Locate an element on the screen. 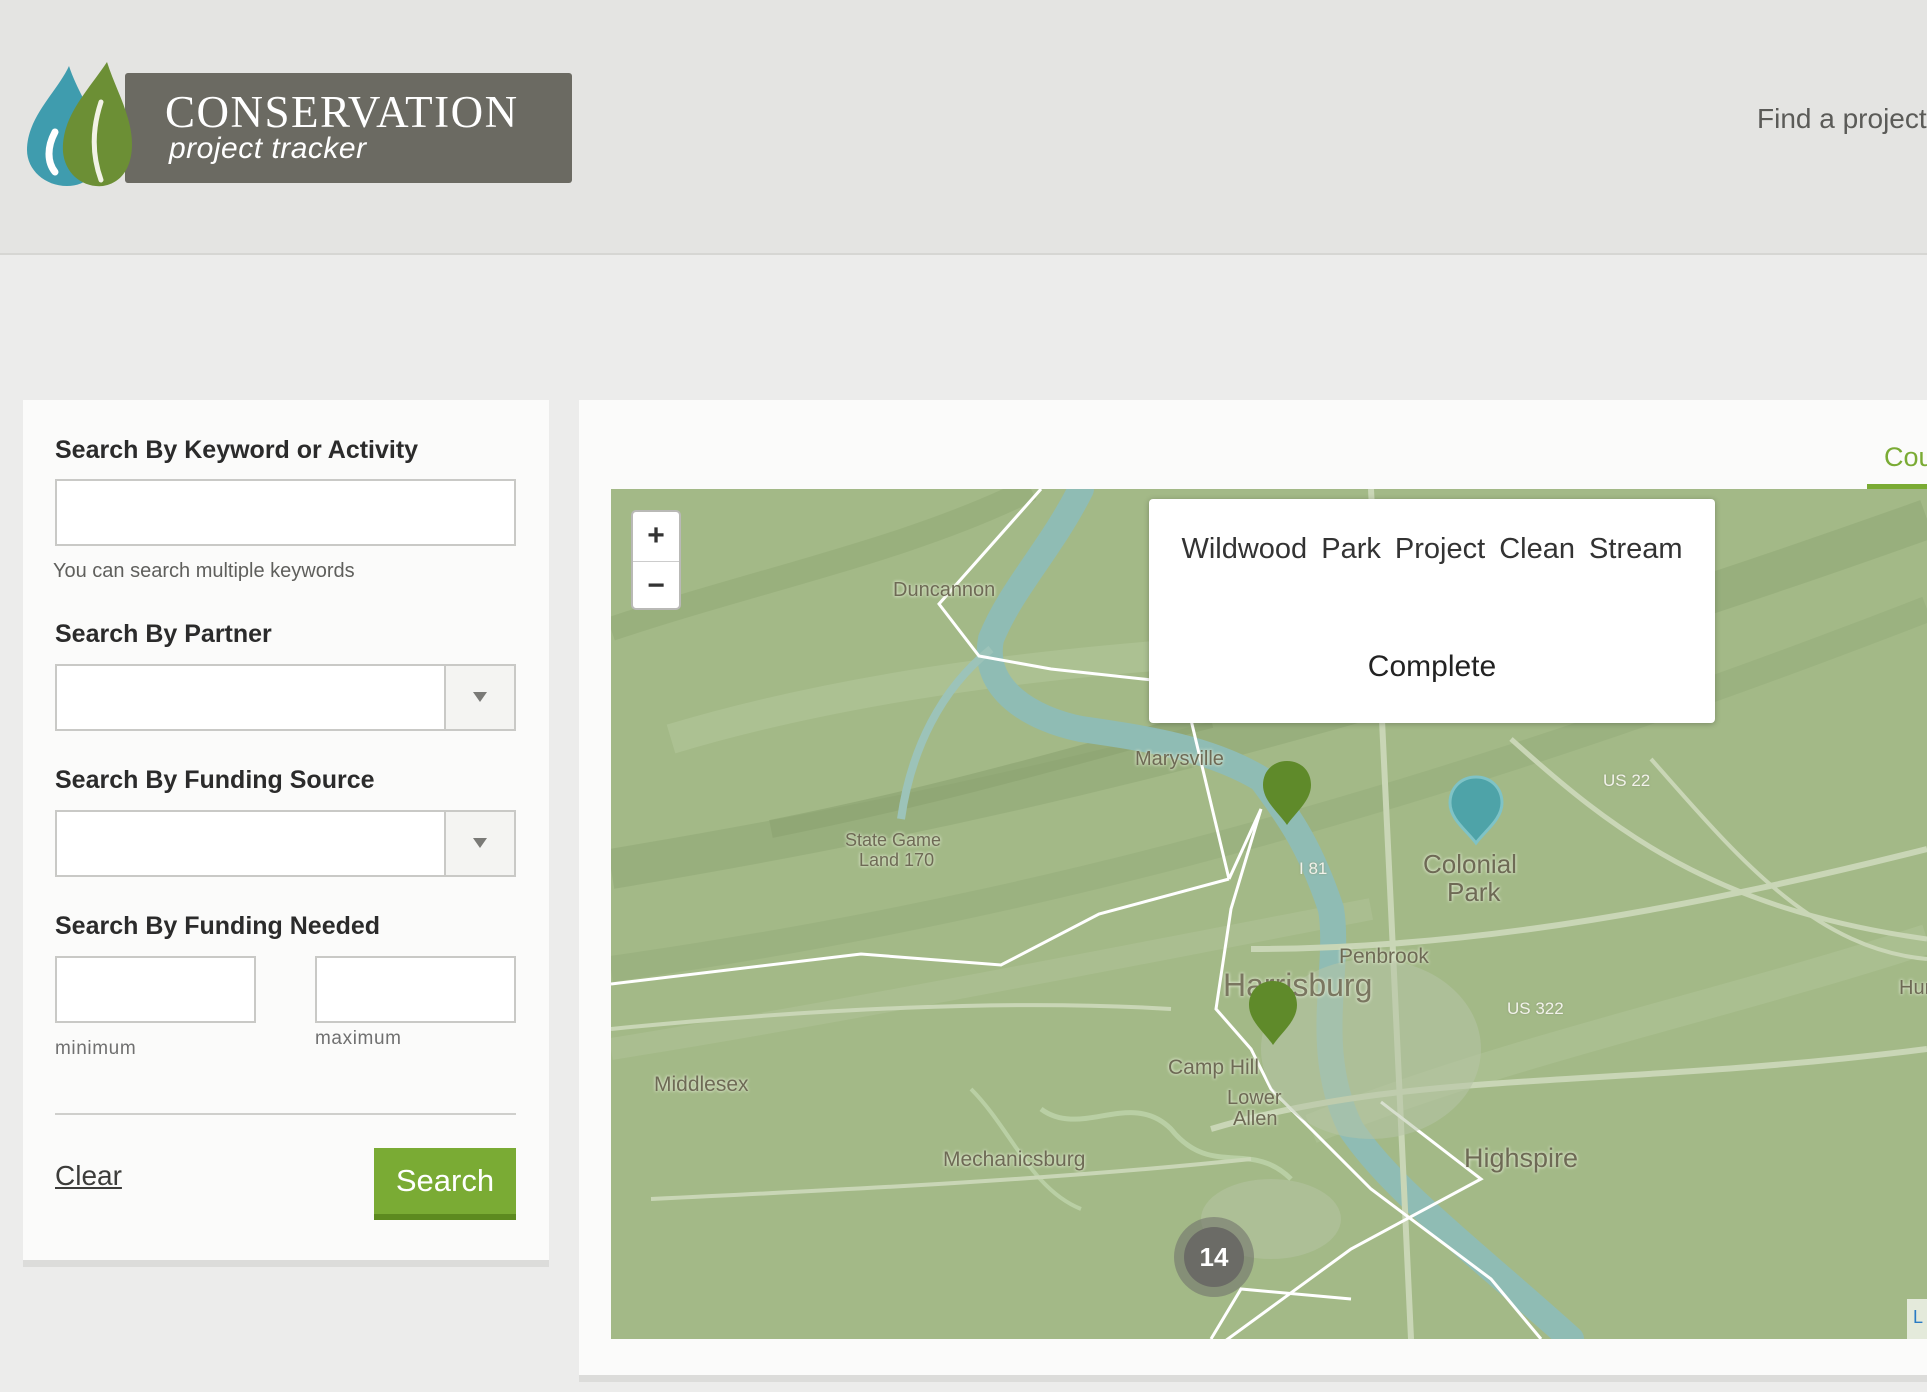 The height and width of the screenshot is (1392, 1927). funding-source-dropdown-toggle is located at coordinates (479, 843).